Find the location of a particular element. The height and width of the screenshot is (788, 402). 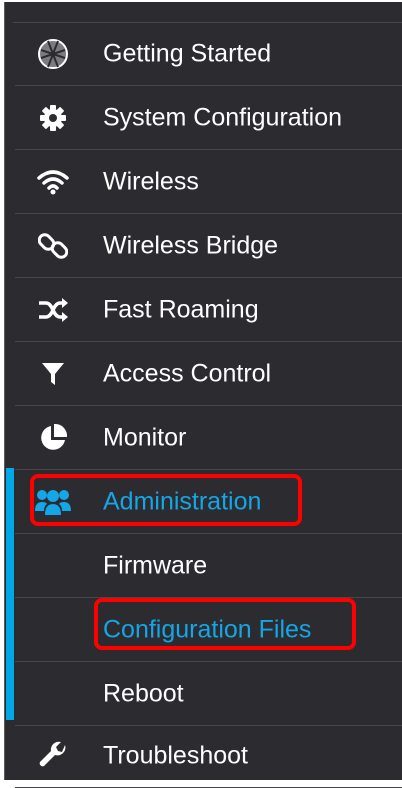

administration-highlight is located at coordinates (166, 500).